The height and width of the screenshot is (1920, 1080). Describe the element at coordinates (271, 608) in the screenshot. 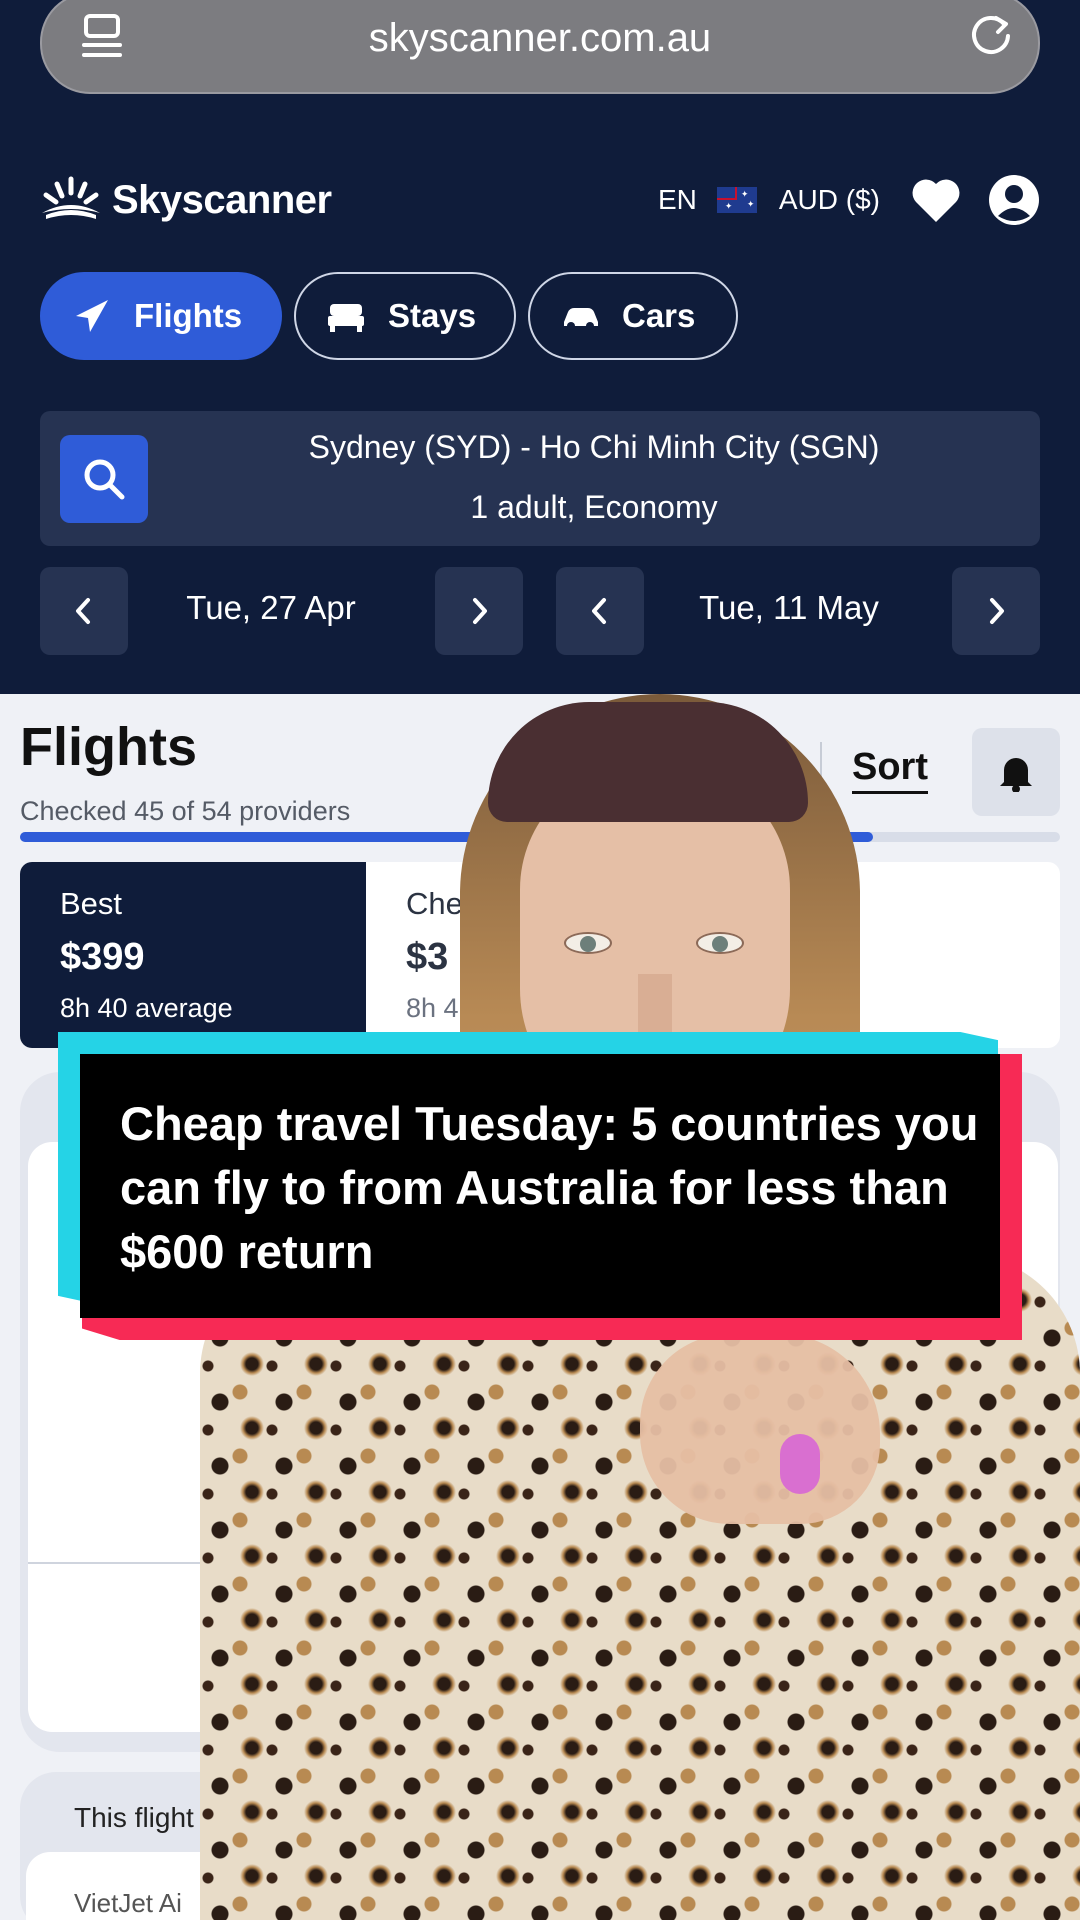

I see `depart-date: Tue, 27 Apr` at that location.